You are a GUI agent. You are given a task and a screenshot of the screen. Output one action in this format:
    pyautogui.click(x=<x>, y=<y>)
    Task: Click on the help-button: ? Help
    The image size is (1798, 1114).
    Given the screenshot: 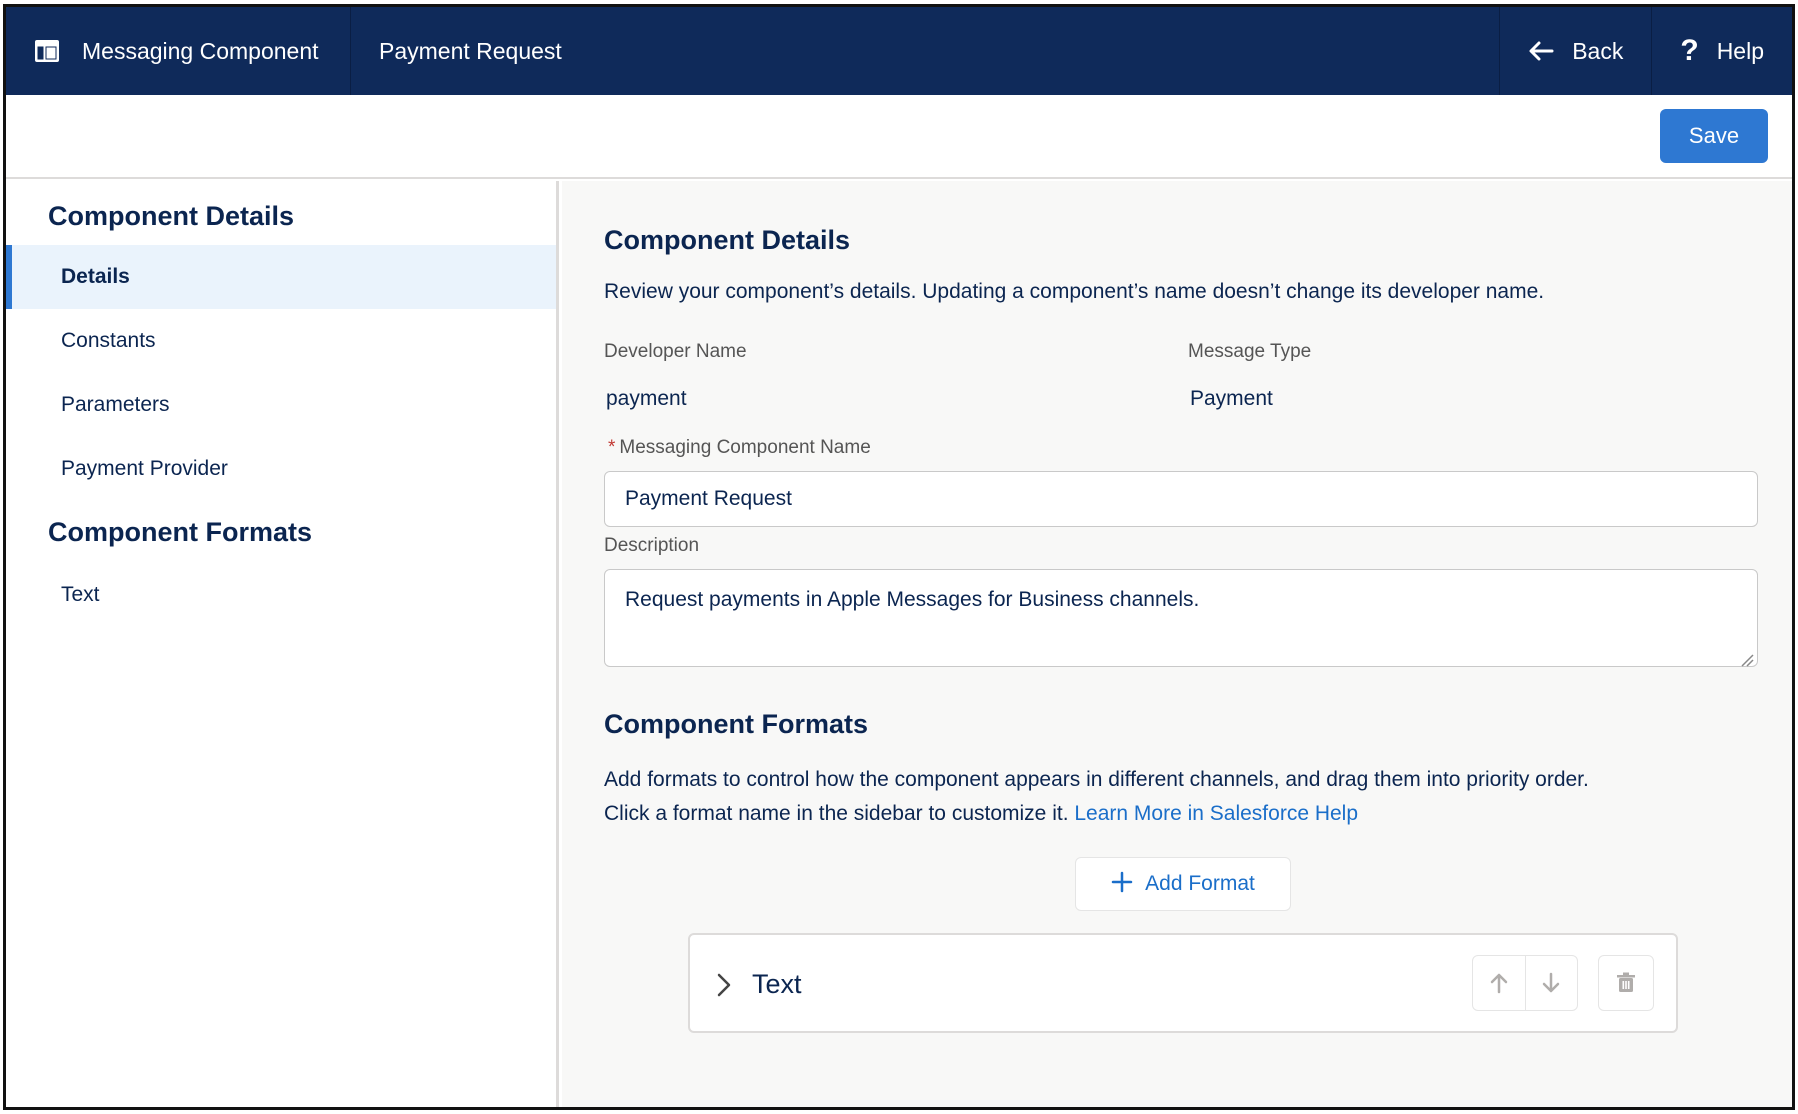 What is the action you would take?
    pyautogui.click(x=1721, y=51)
    